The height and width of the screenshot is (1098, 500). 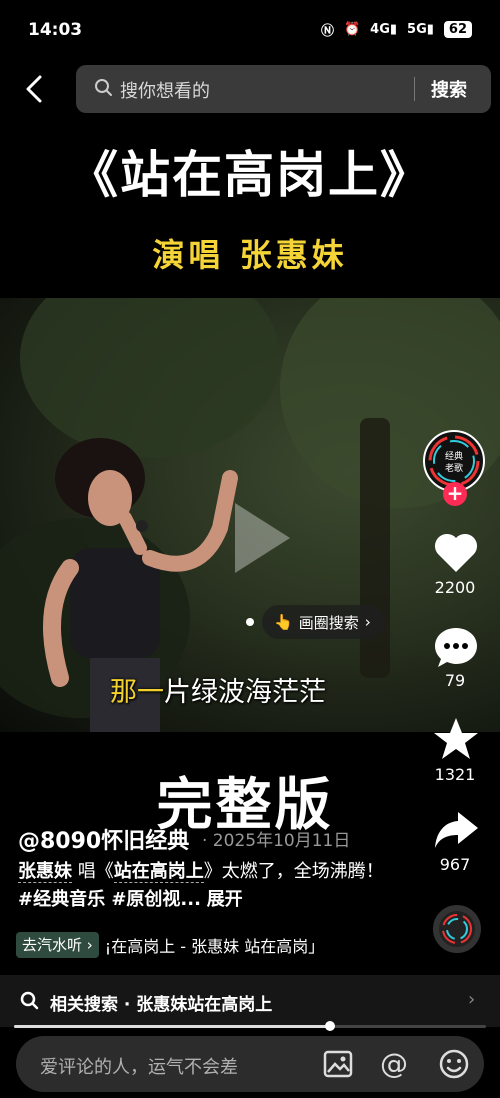 I want to click on comment-input: 爱评论的人，运气不会差, so click(x=139, y=1066).